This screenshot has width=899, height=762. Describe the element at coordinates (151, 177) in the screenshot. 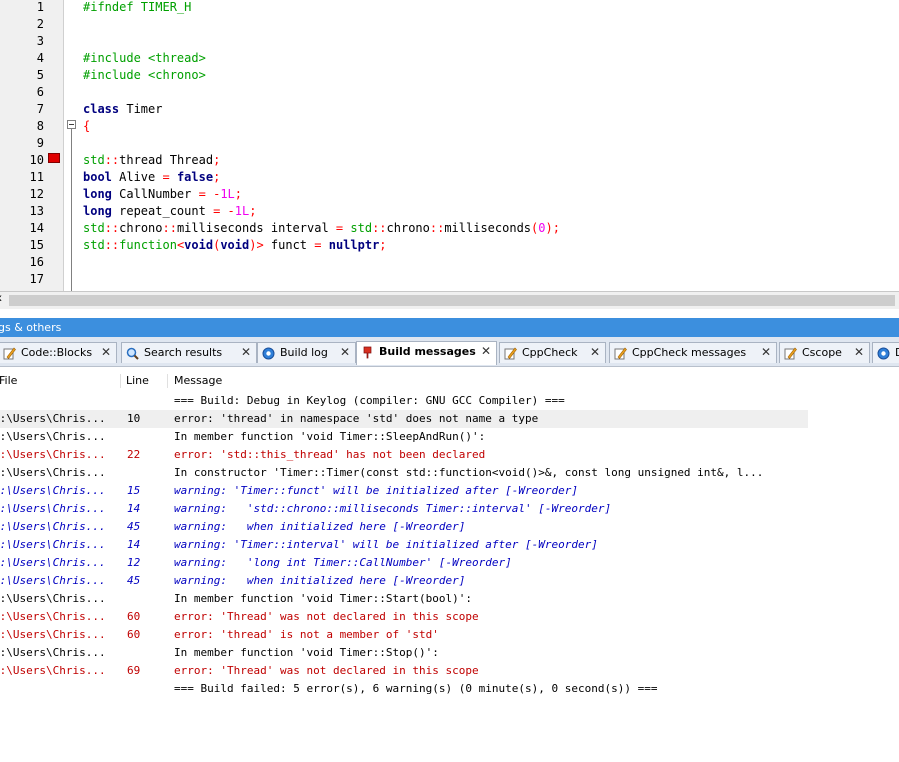

I see `code-line-11: bool Alive = false;` at that location.